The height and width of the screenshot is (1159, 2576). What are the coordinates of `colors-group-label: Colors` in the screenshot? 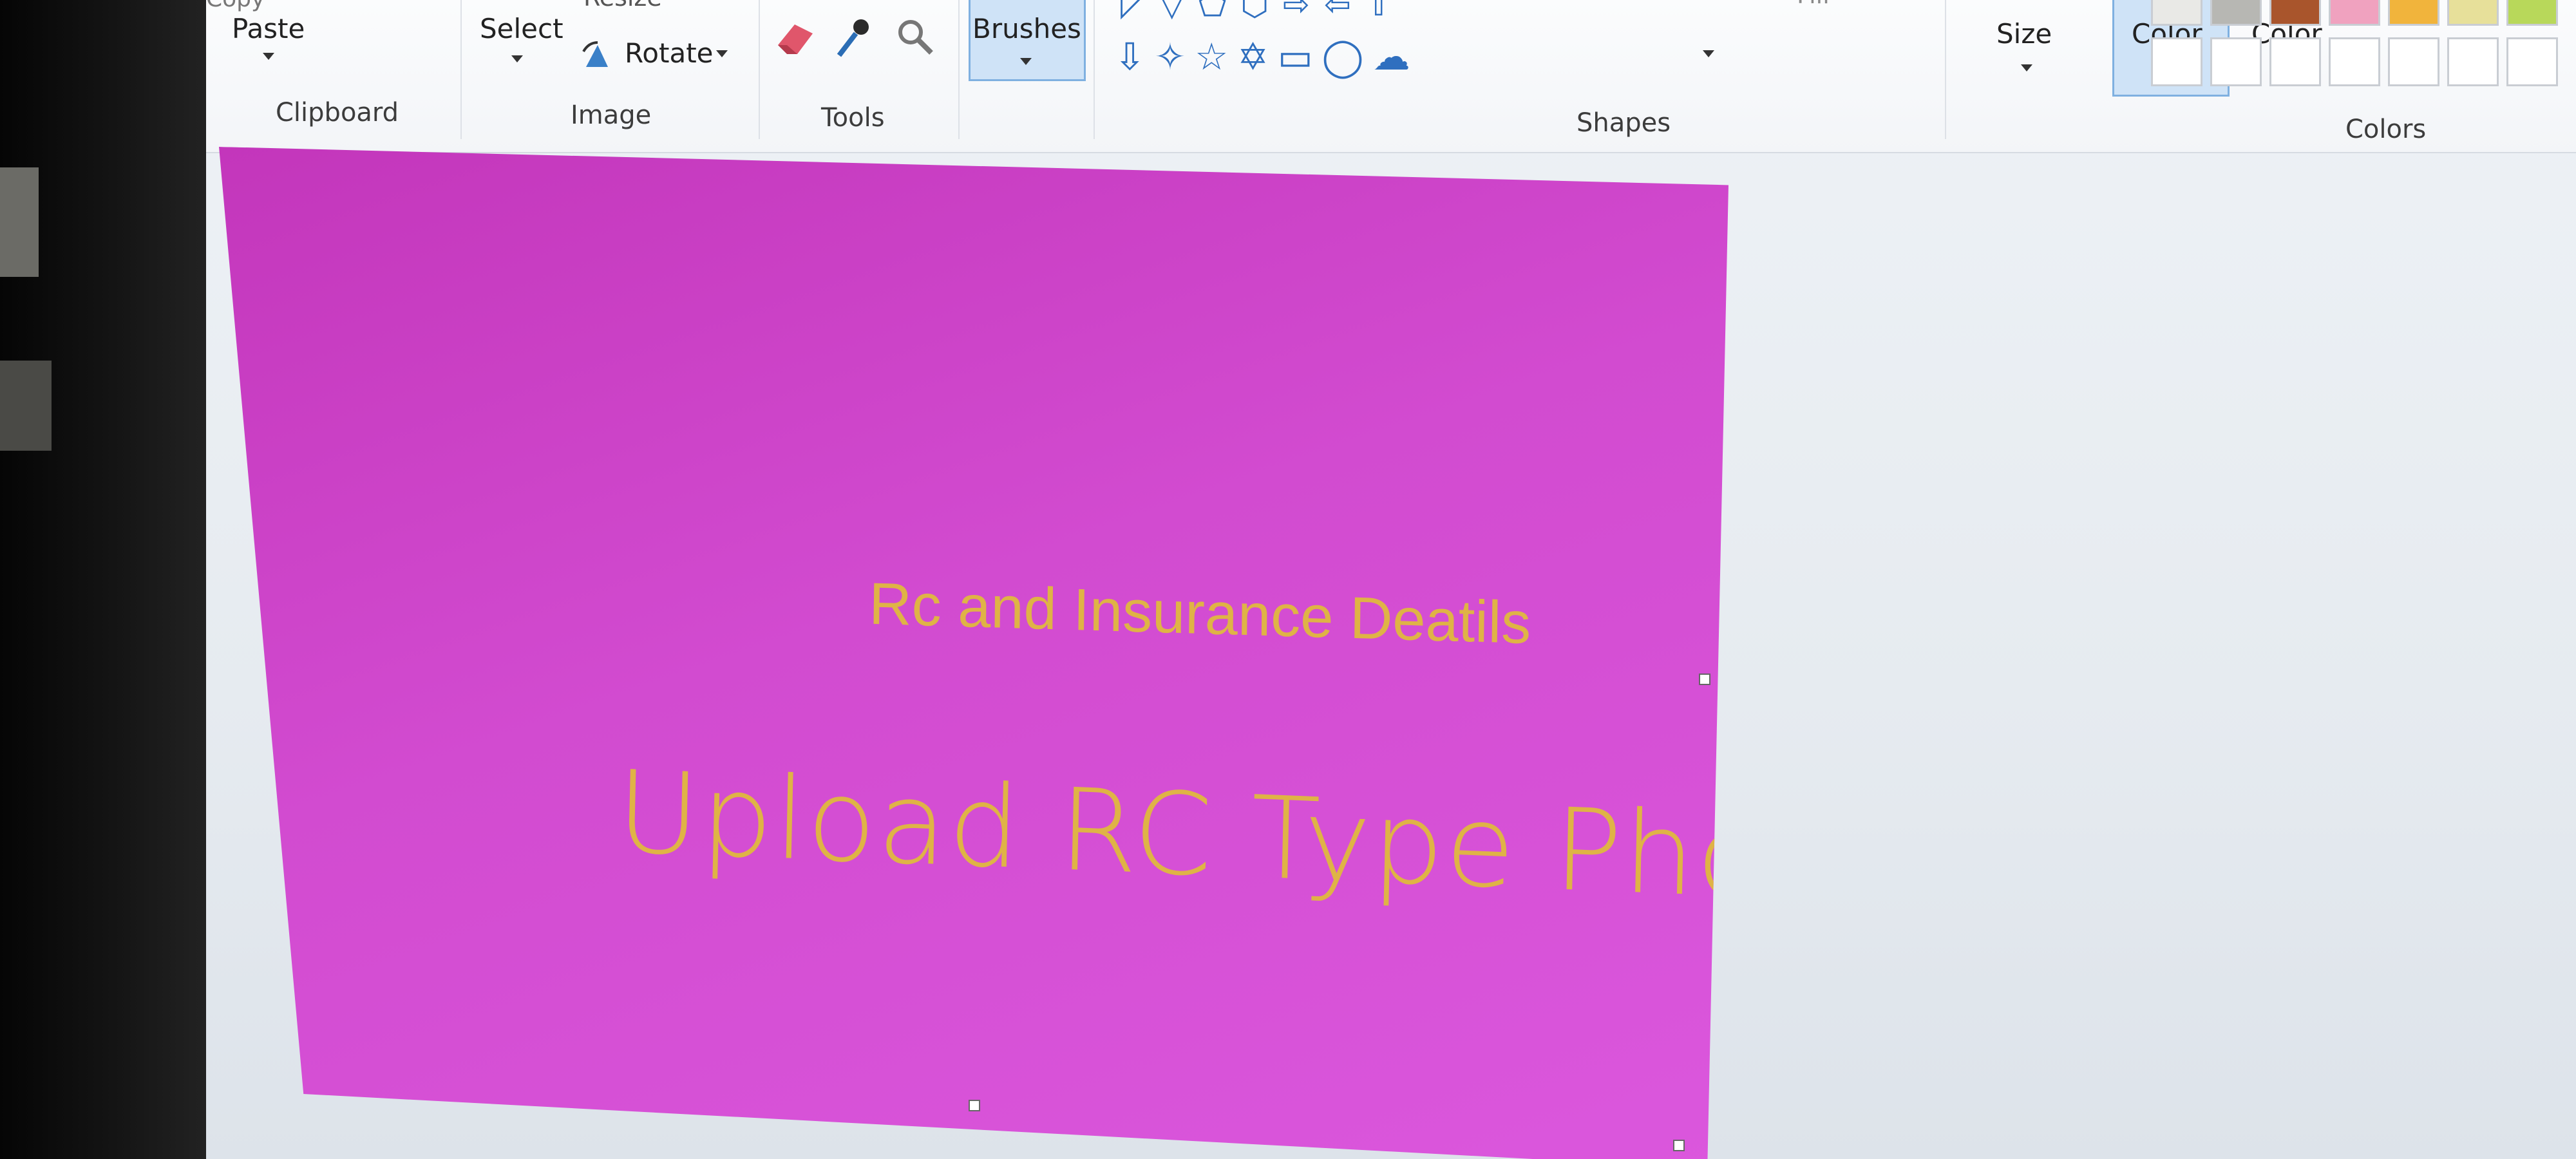 It's located at (2386, 129).